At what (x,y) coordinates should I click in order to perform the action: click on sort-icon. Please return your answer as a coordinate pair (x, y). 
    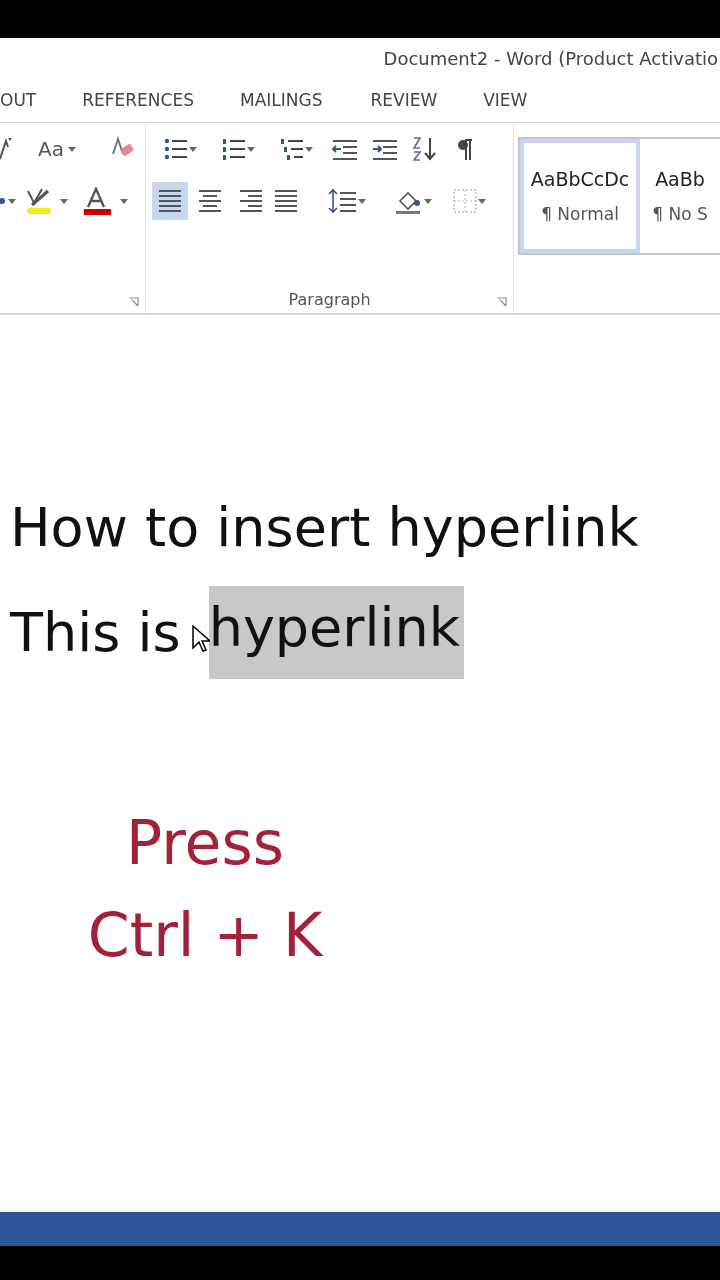
    Looking at the image, I should click on (425, 149).